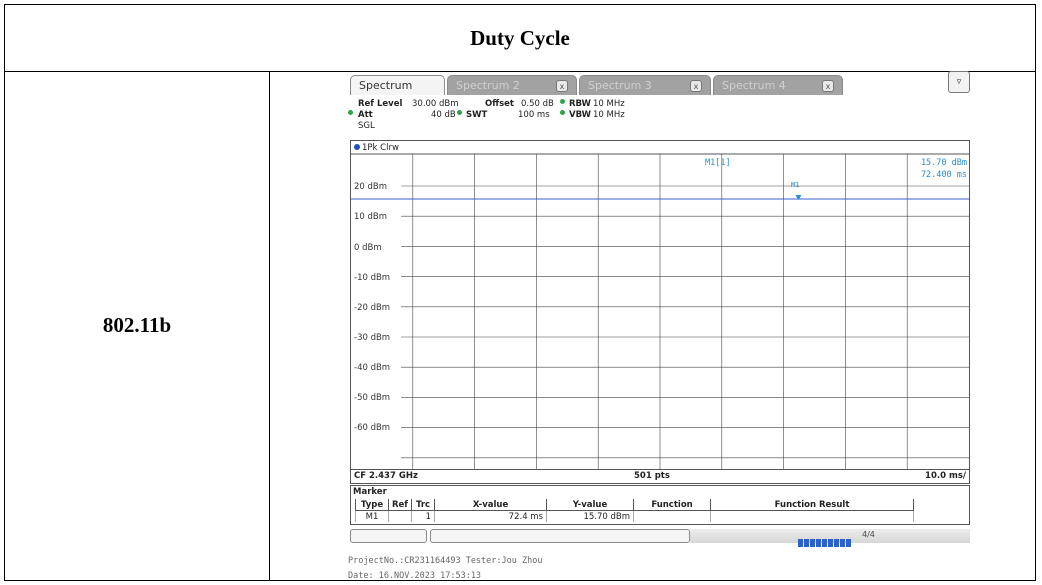 The height and width of the screenshot is (585, 1042). What do you see at coordinates (380, 104) in the screenshot?
I see `ref-level-label: Ref Level` at bounding box center [380, 104].